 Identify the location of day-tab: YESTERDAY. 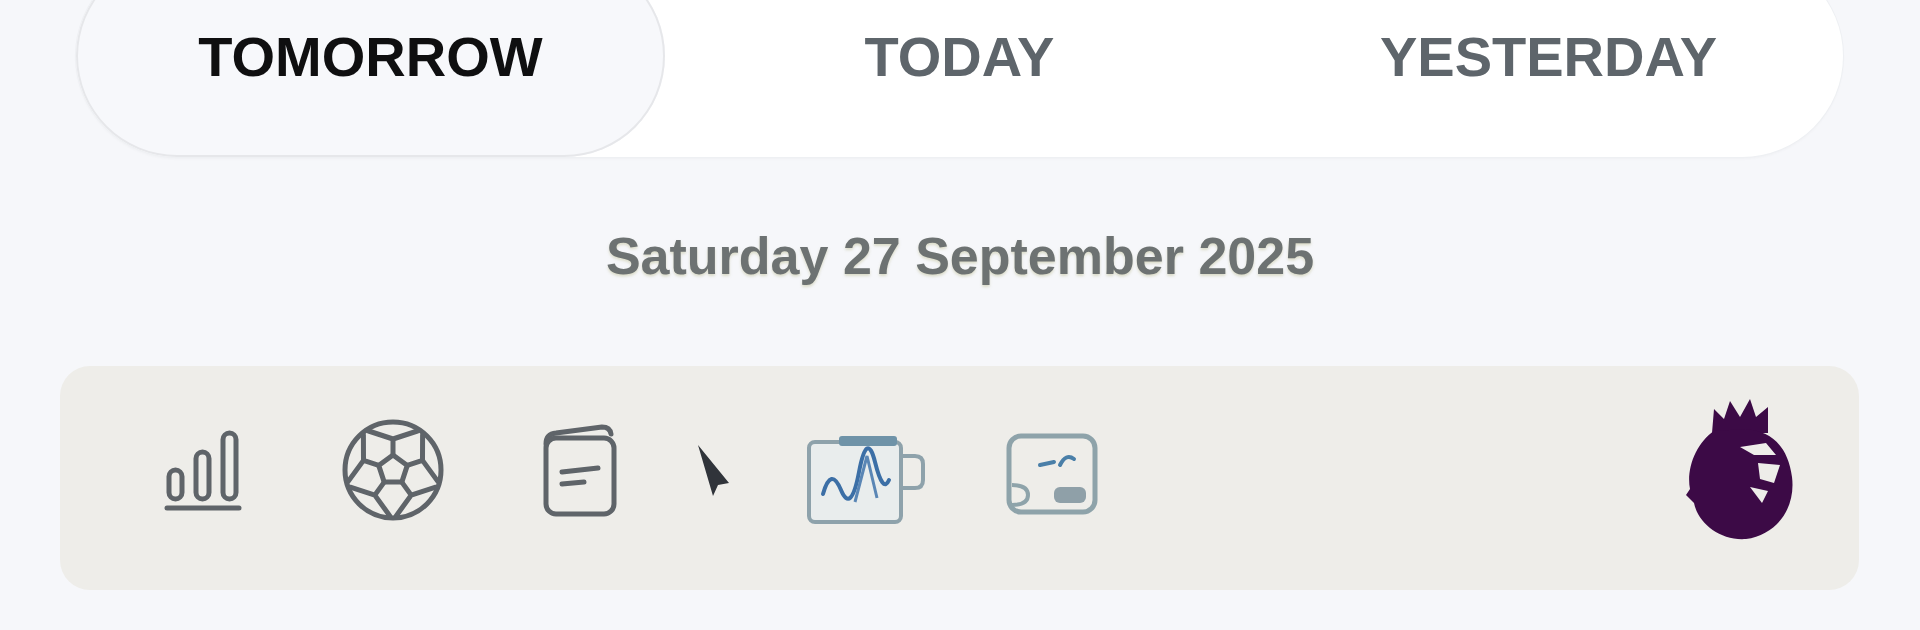
(1548, 78).